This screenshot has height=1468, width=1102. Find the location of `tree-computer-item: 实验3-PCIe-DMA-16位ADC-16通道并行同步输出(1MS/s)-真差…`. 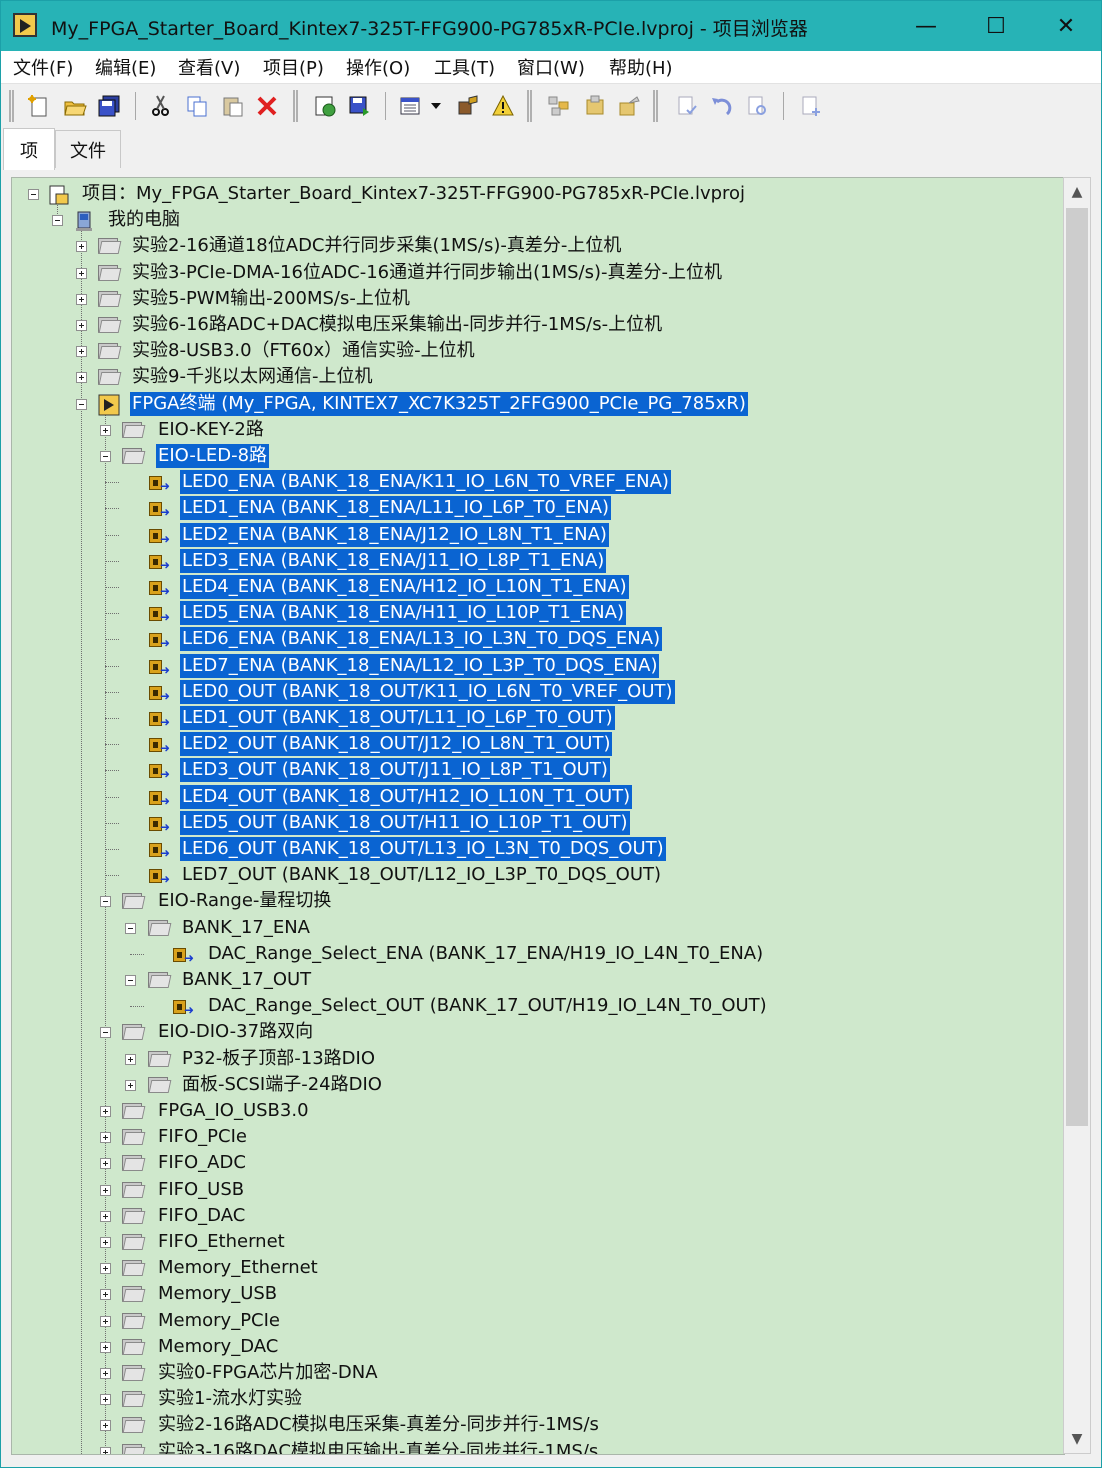

tree-computer-item: 实验3-PCIe-DMA-16位ADC-16通道并行同步输出(1MS/s)-真差… is located at coordinates (532, 274).